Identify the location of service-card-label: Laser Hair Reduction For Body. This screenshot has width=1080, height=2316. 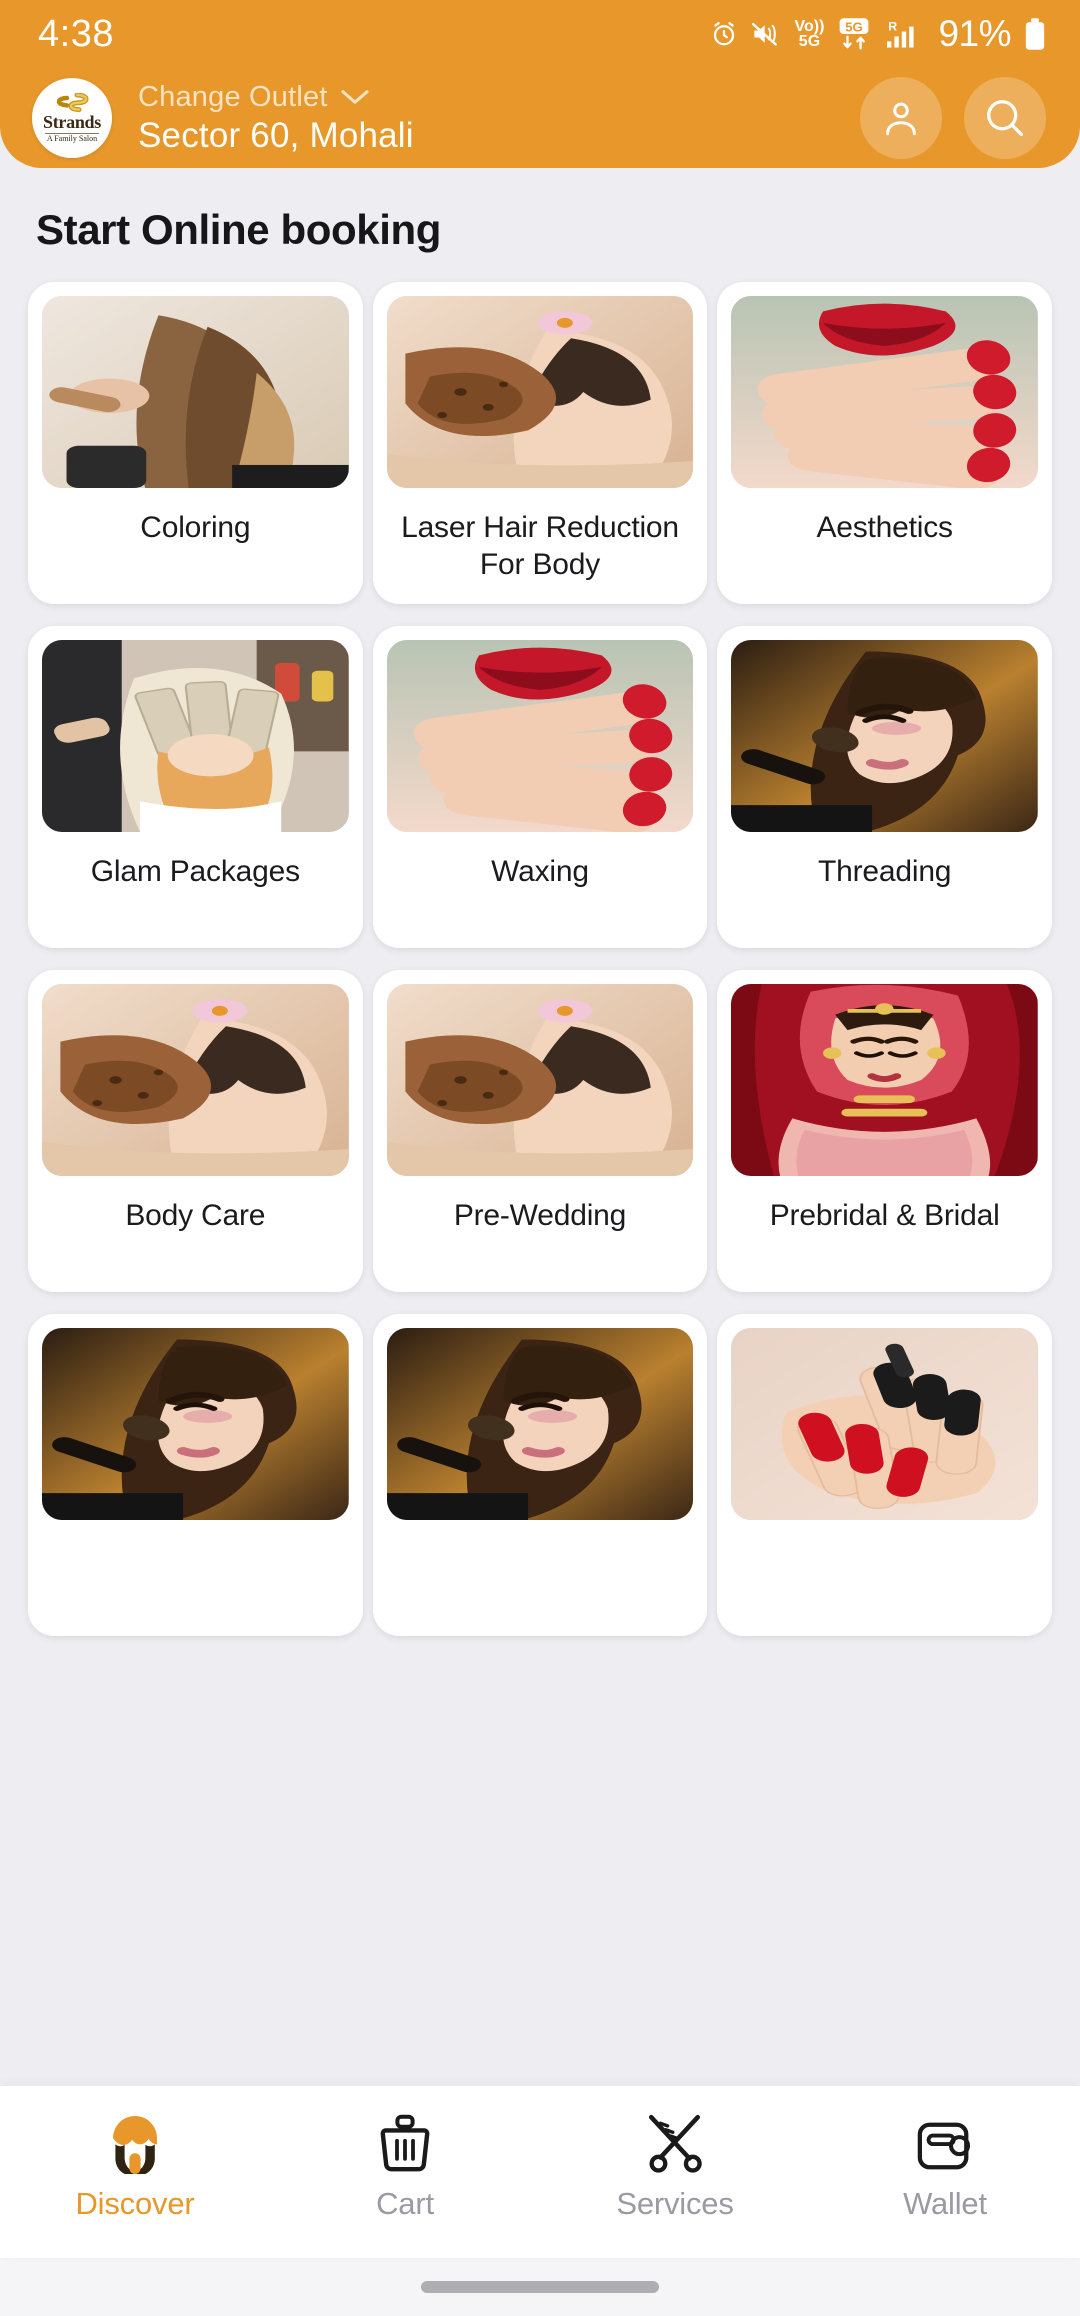
(540, 546).